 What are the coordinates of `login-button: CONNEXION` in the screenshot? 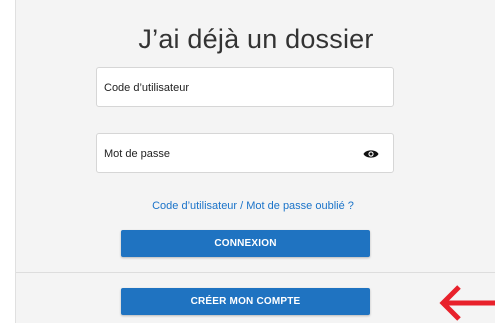 It's located at (245, 243).